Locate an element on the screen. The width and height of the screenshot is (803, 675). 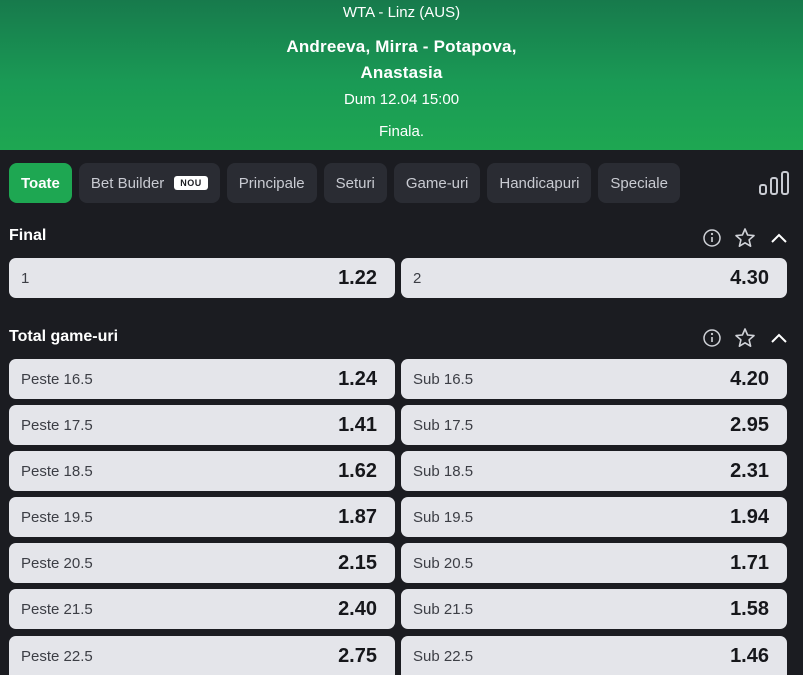
tab-label: Toate is located at coordinates (40, 183).